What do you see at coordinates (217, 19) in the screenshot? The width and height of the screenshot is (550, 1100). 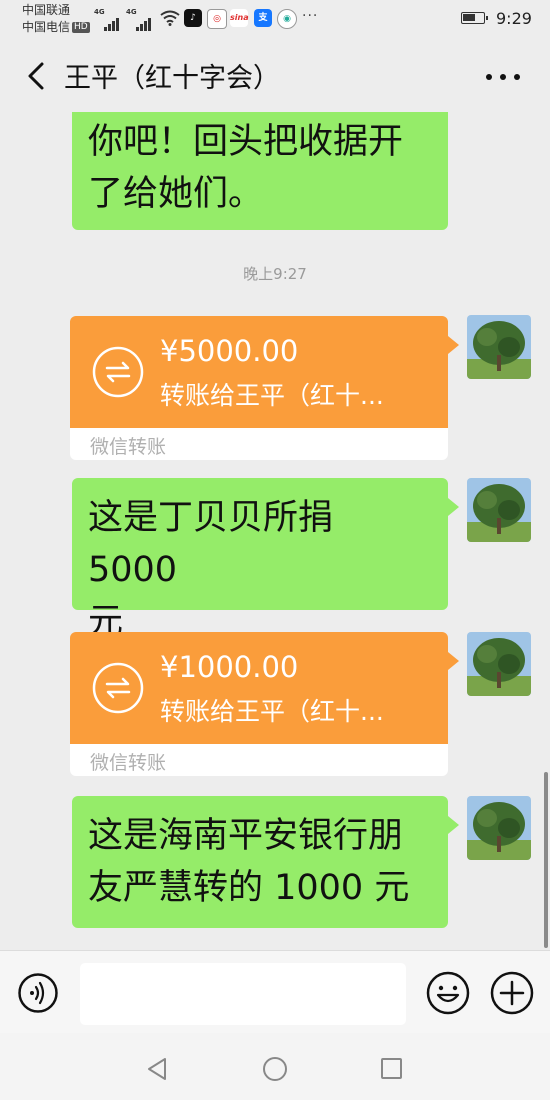 I see `weibo-icon: ◎` at bounding box center [217, 19].